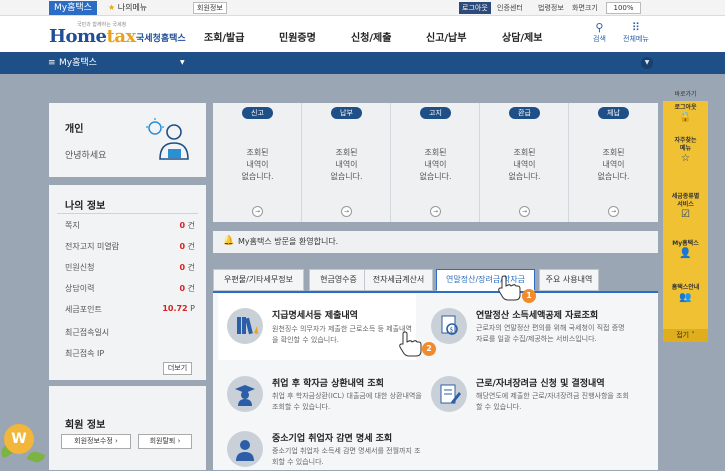 Image resolution: width=725 pixels, height=471 pixels. Describe the element at coordinates (245, 449) in the screenshot. I see `worker-icon` at that location.